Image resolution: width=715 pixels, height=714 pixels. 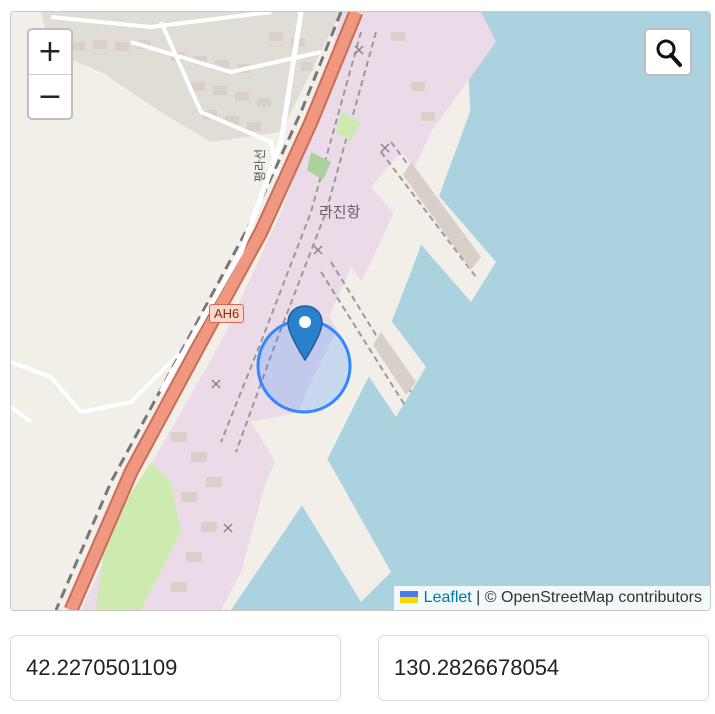 I want to click on map-attribution: Leaflet | © OpenStreetMap contributors, so click(x=551, y=598).